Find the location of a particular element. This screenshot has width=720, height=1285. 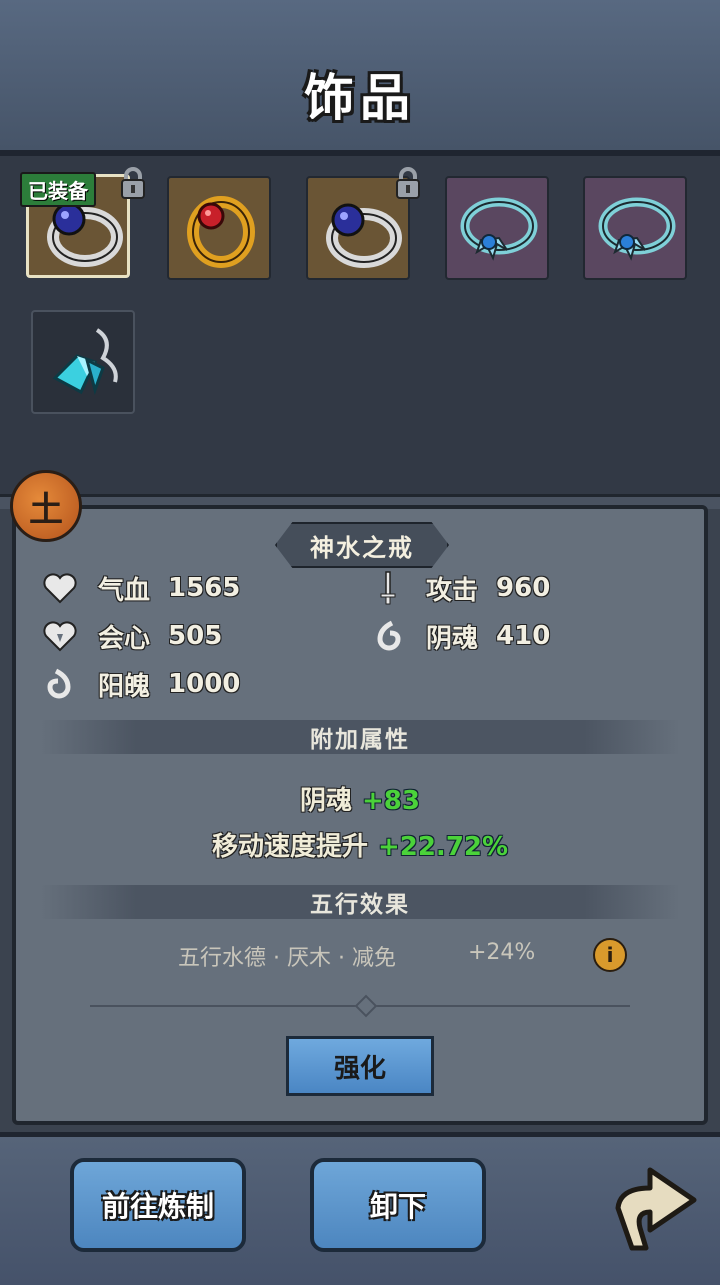

yang-soul-icon is located at coordinates (60, 684).